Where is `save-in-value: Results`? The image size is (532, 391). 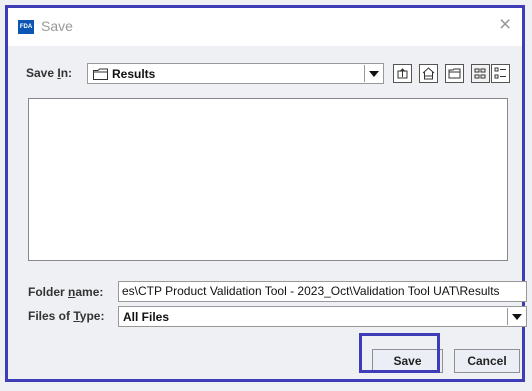 save-in-value: Results is located at coordinates (134, 74).